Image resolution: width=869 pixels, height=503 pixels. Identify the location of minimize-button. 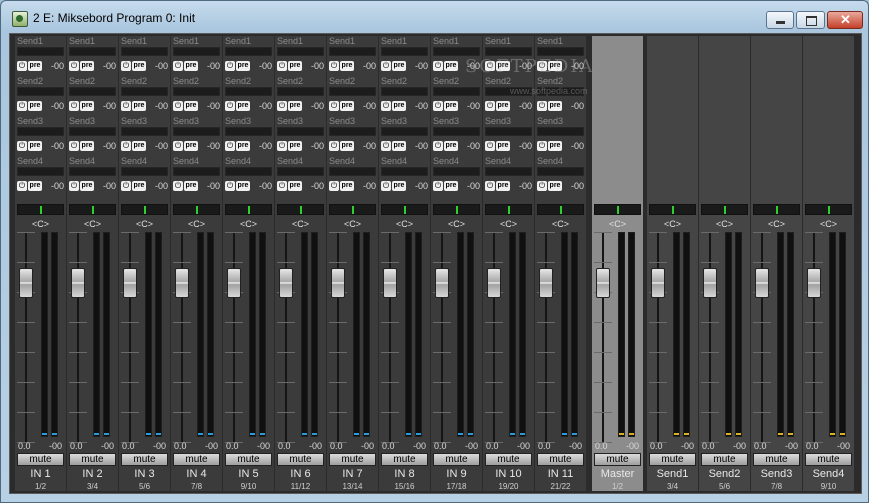
(780, 20).